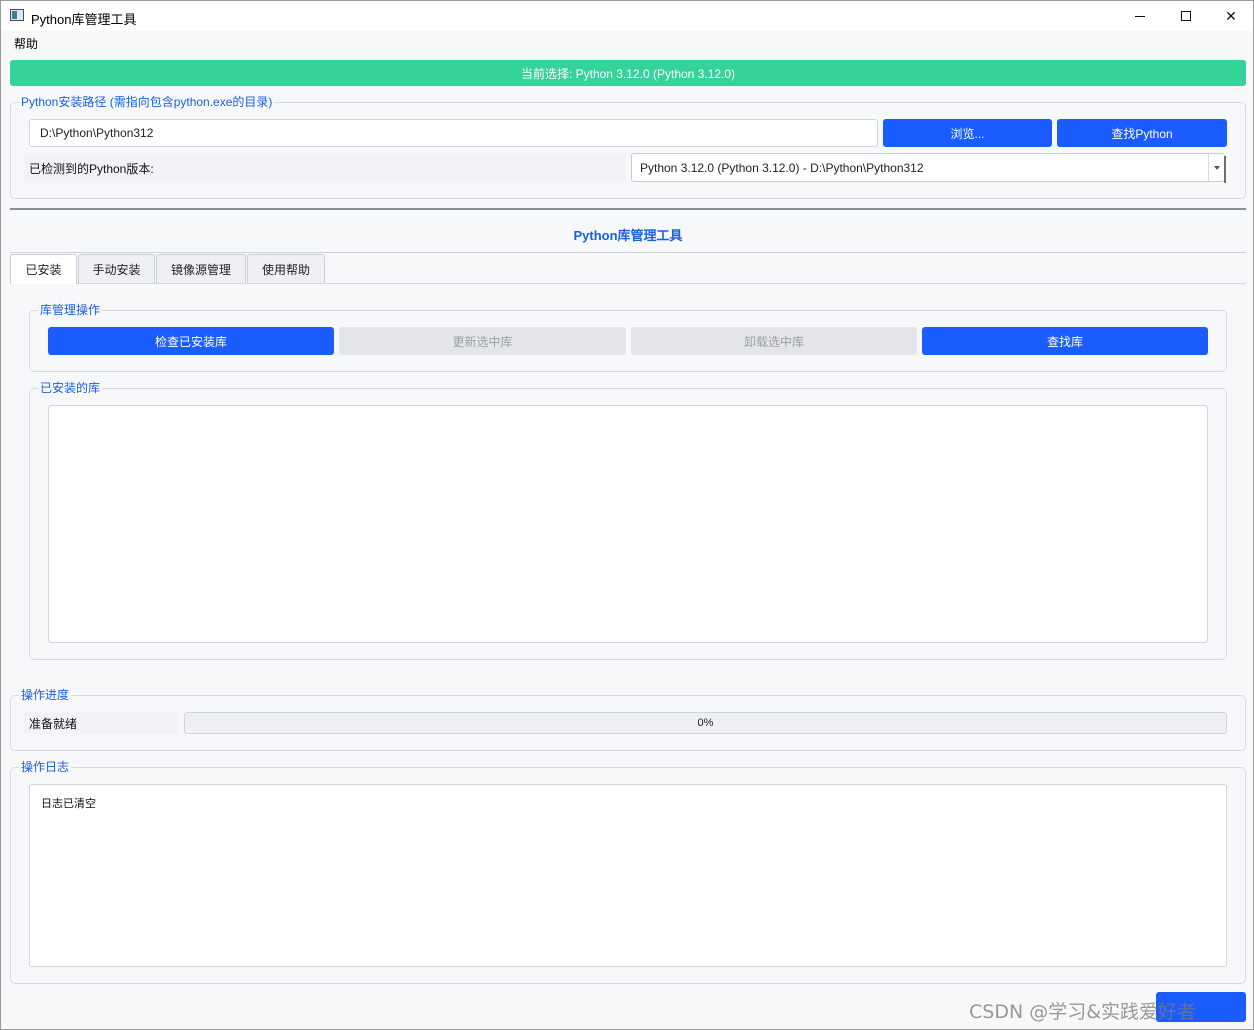 Image resolution: width=1254 pixels, height=1030 pixels. Describe the element at coordinates (70, 310) in the screenshot. I see `library-ops-group-title: 库管理操作` at that location.